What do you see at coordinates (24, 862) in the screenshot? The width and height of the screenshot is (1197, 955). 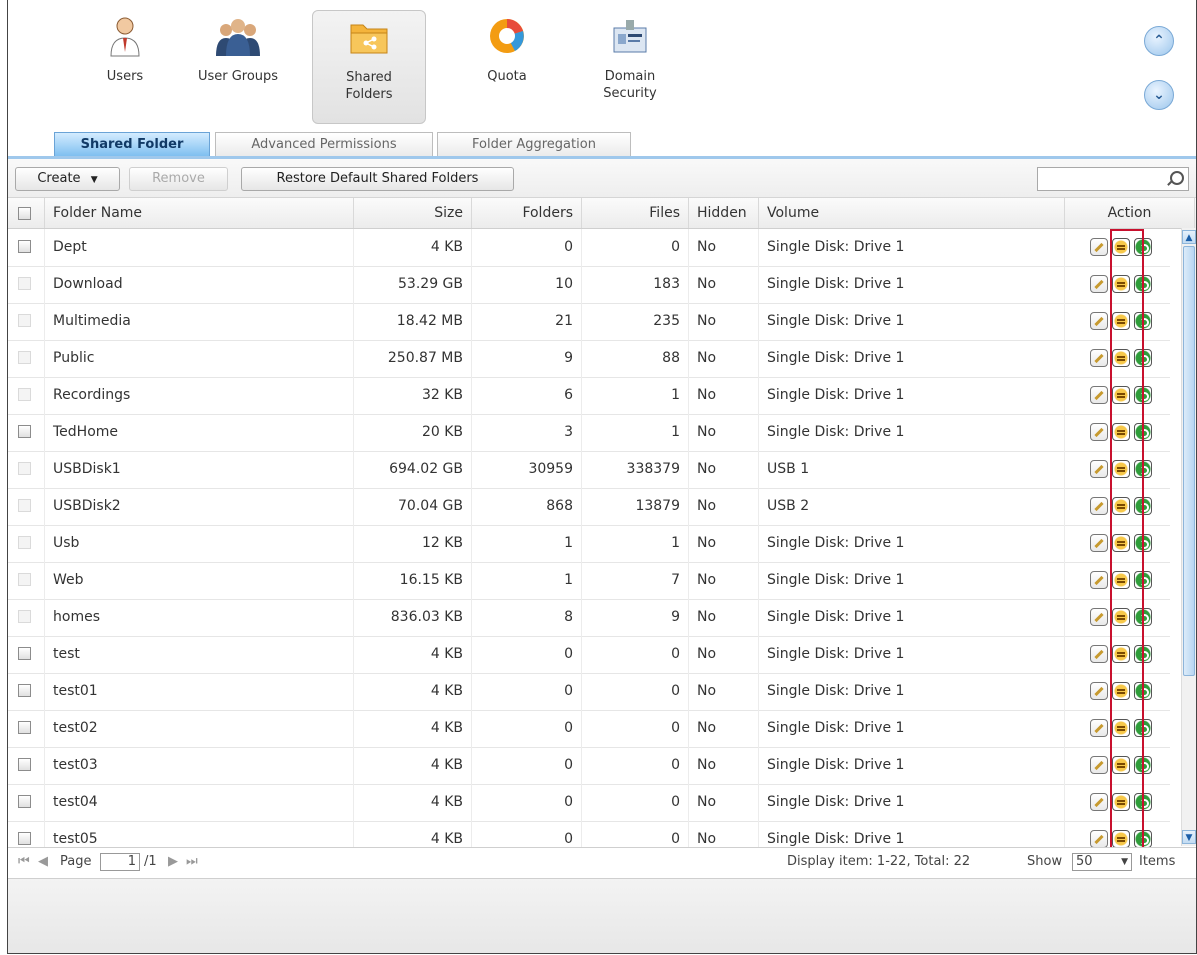 I see `first-page-icon: ⏮` at bounding box center [24, 862].